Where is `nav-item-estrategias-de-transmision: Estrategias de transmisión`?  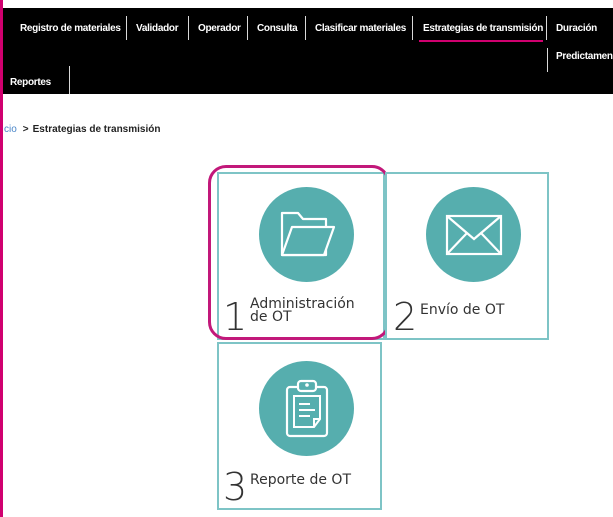 nav-item-estrategias-de-transmision: Estrategias de transmisión is located at coordinates (483, 28).